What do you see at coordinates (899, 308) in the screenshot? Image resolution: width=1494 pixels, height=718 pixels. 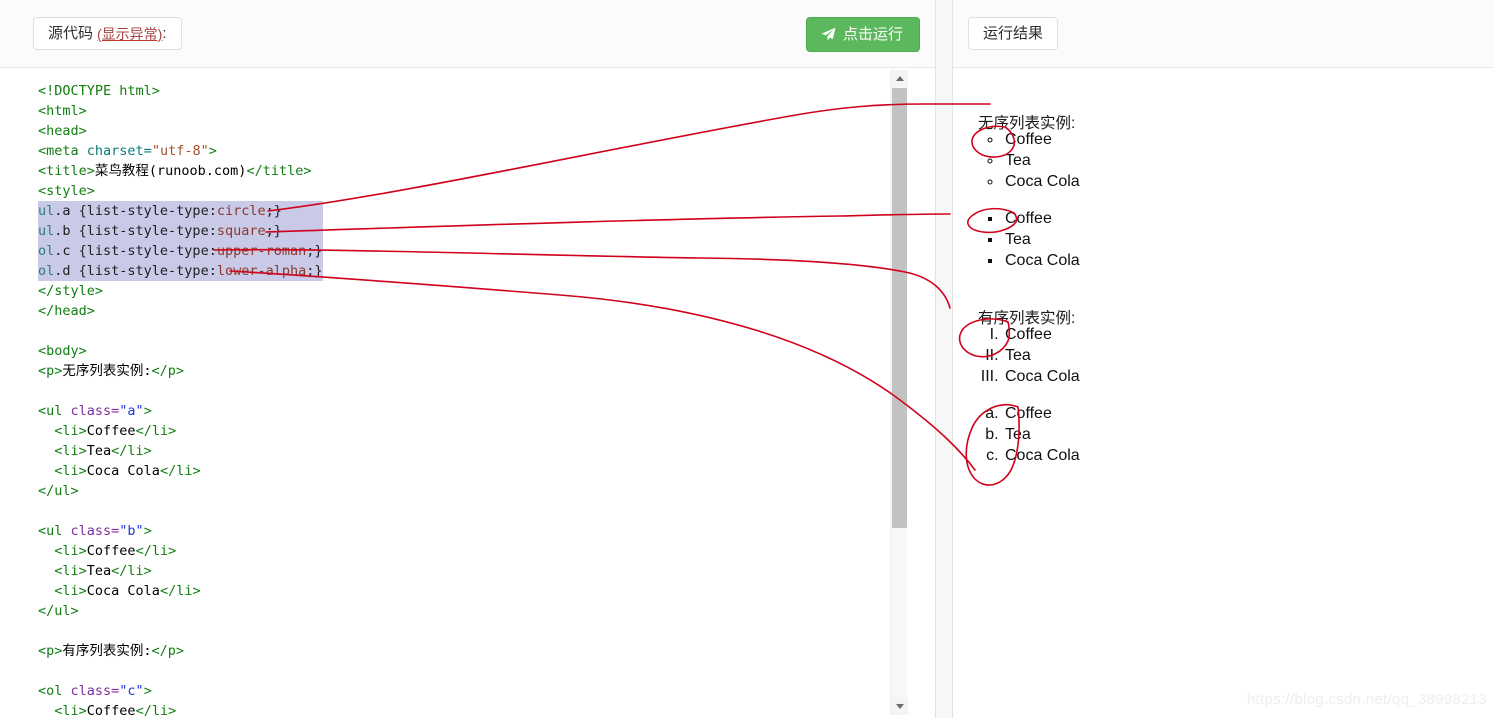 I see `scrollbar-thumb` at bounding box center [899, 308].